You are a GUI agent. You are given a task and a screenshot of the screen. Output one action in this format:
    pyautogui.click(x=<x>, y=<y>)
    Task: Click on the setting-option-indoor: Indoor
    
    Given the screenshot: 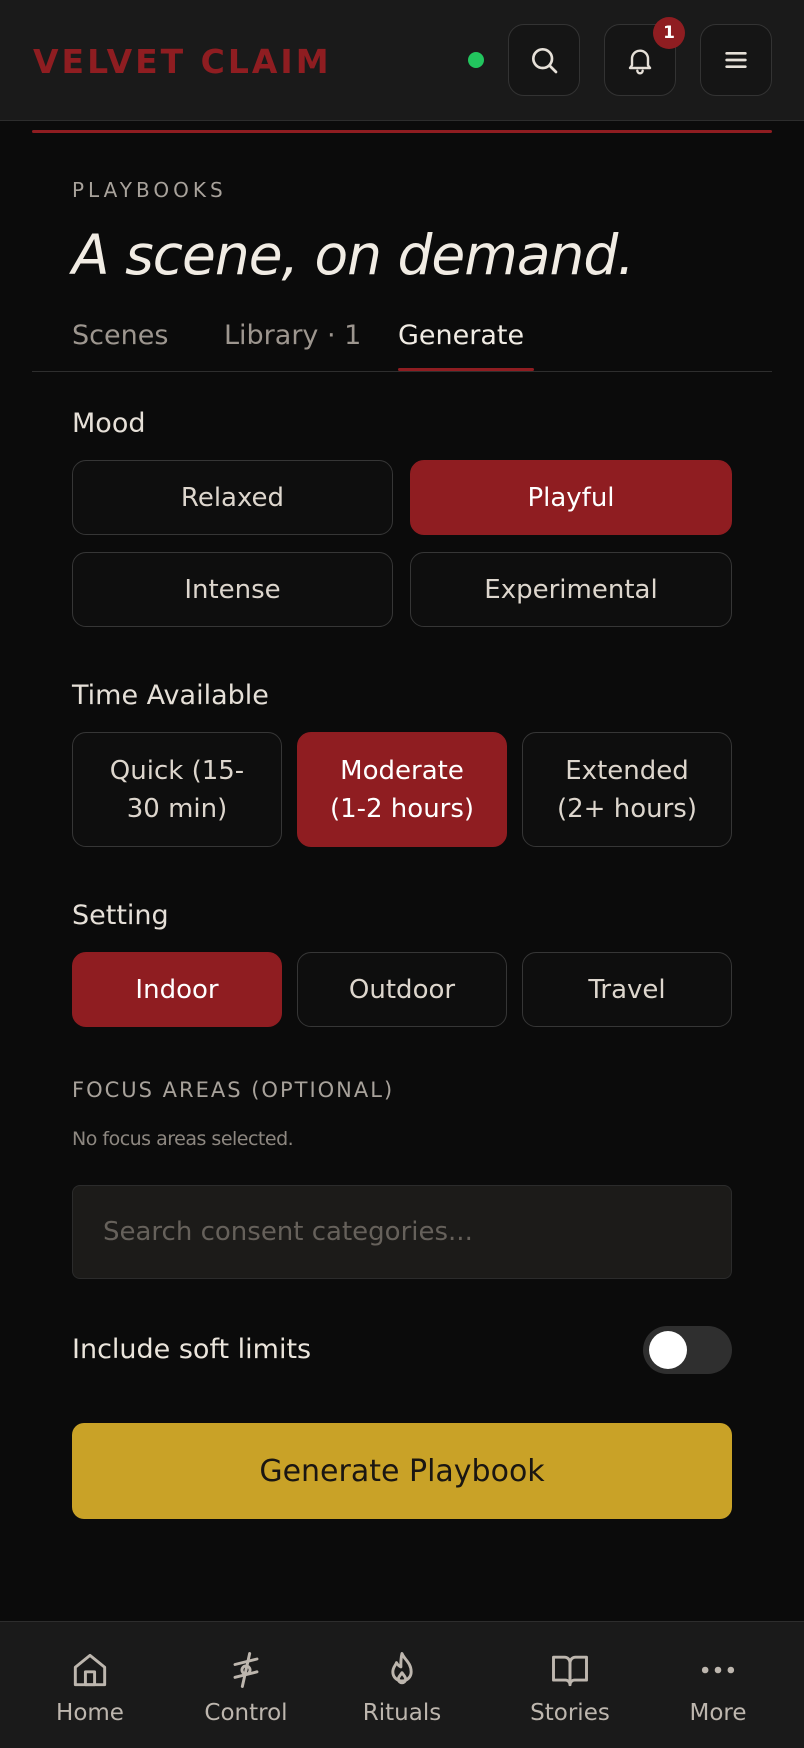 What is the action you would take?
    pyautogui.click(x=177, y=989)
    